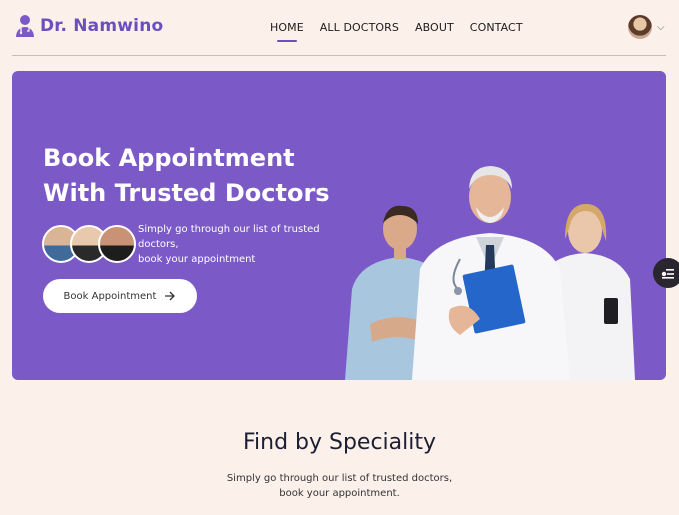 The width and height of the screenshot is (679, 515). What do you see at coordinates (169, 158) in the screenshot?
I see `hero-title-line-1: Book Appointment` at bounding box center [169, 158].